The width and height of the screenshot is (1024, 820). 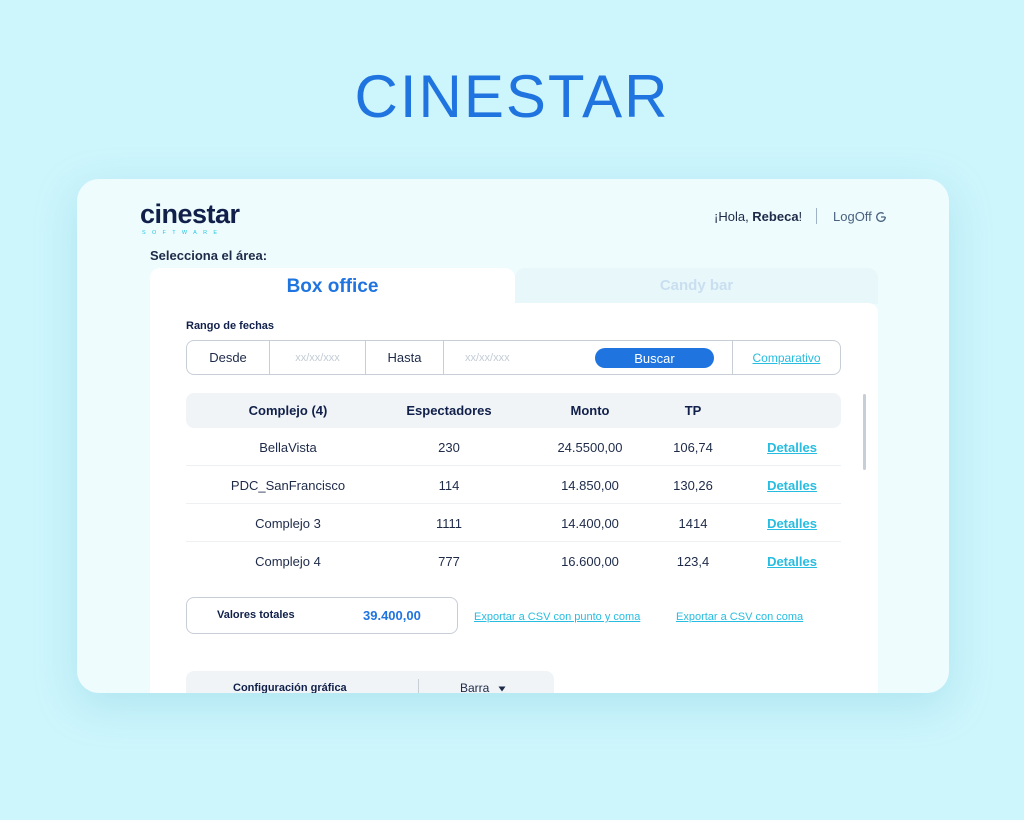 I want to click on cell-monto: 16.600,00, so click(x=590, y=561).